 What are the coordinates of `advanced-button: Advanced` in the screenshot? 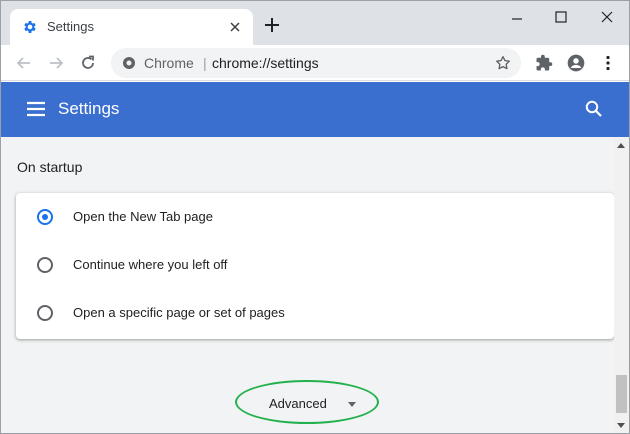 It's located at (314, 404).